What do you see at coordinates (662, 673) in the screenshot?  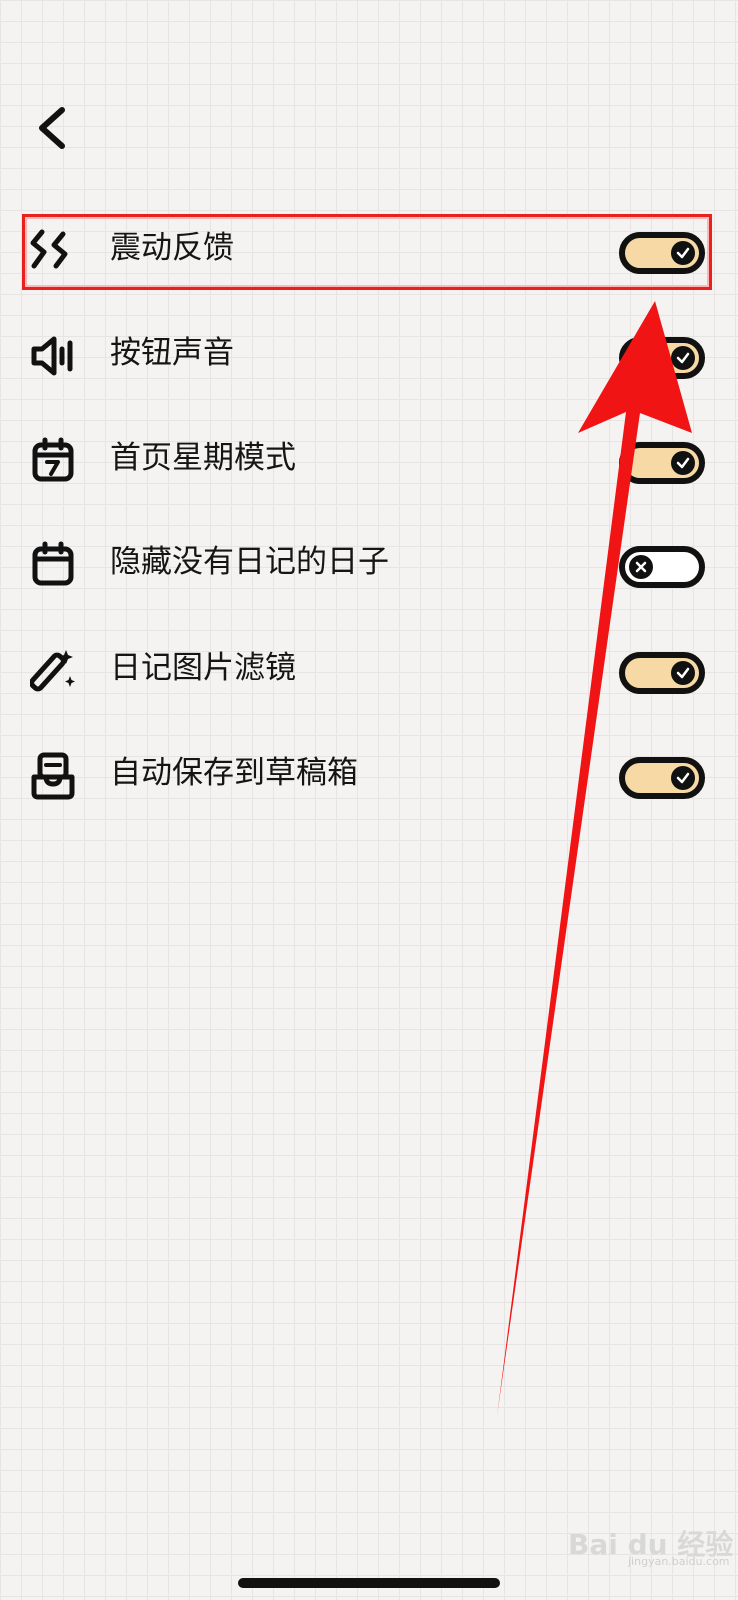 I see `image-filter-toggle` at bounding box center [662, 673].